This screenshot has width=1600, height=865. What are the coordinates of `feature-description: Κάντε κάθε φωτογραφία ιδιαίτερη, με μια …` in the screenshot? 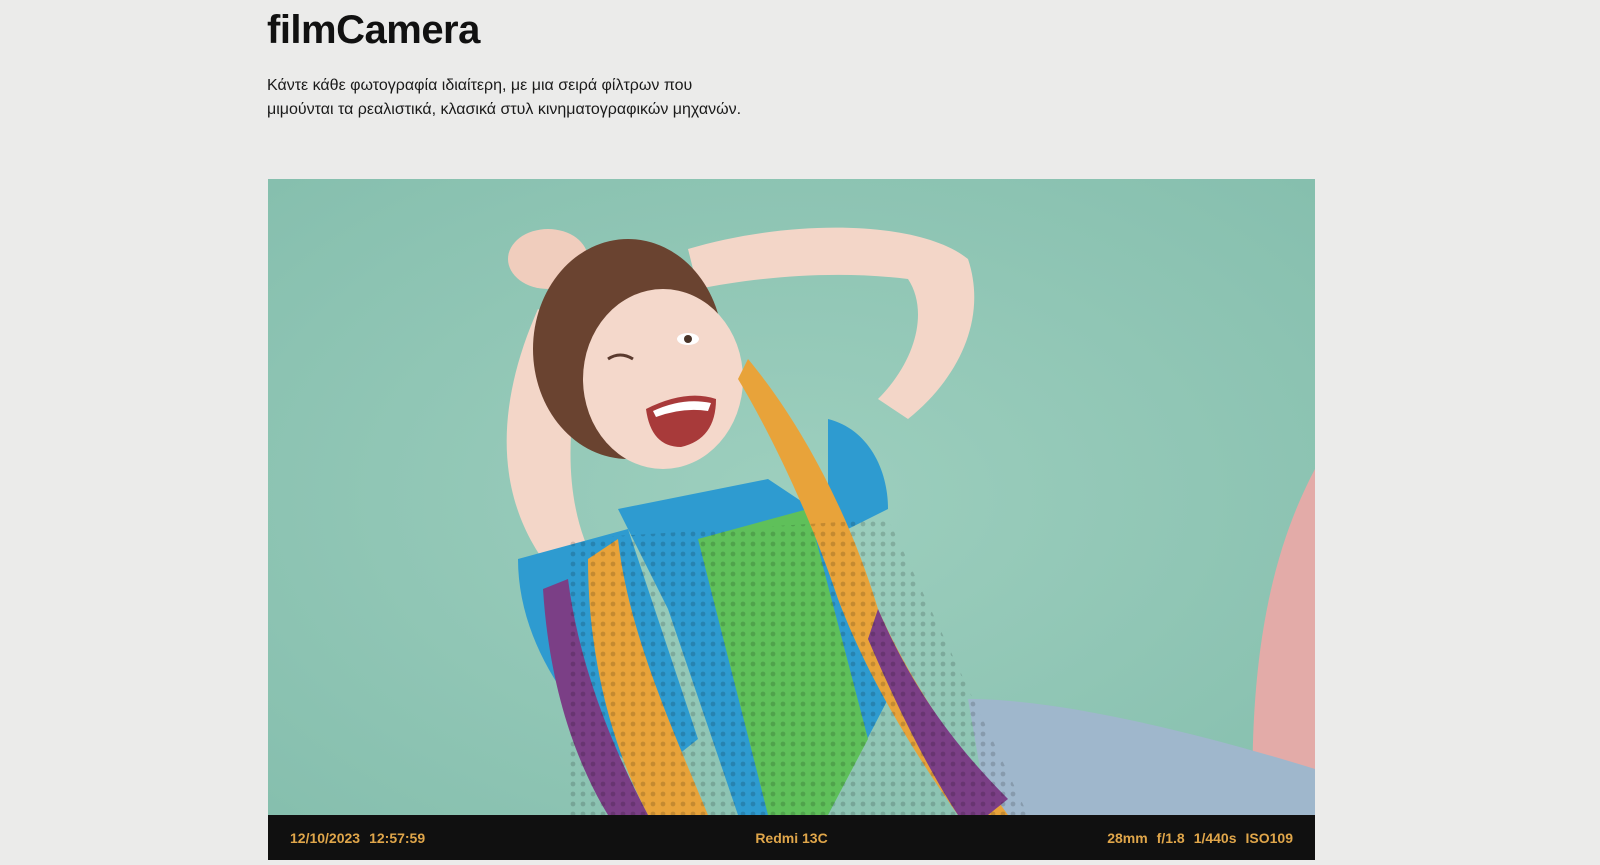 It's located at (527, 98).